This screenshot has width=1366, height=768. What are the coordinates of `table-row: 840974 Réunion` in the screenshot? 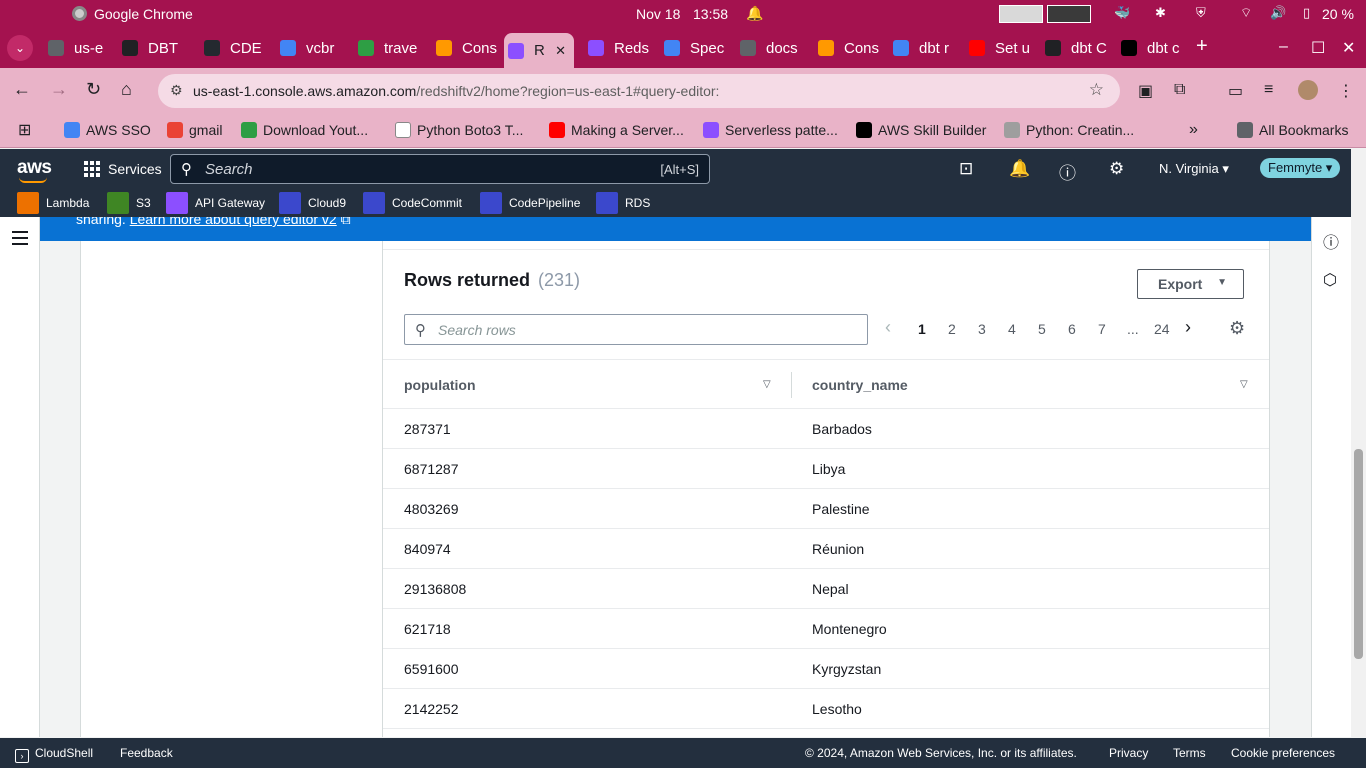 It's located at (826, 549).